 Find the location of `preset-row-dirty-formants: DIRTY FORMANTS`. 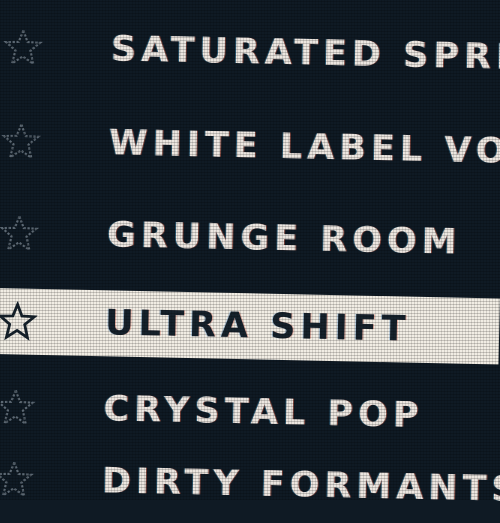

preset-row-dirty-formants: DIRTY FORMANTS is located at coordinates (250, 484).